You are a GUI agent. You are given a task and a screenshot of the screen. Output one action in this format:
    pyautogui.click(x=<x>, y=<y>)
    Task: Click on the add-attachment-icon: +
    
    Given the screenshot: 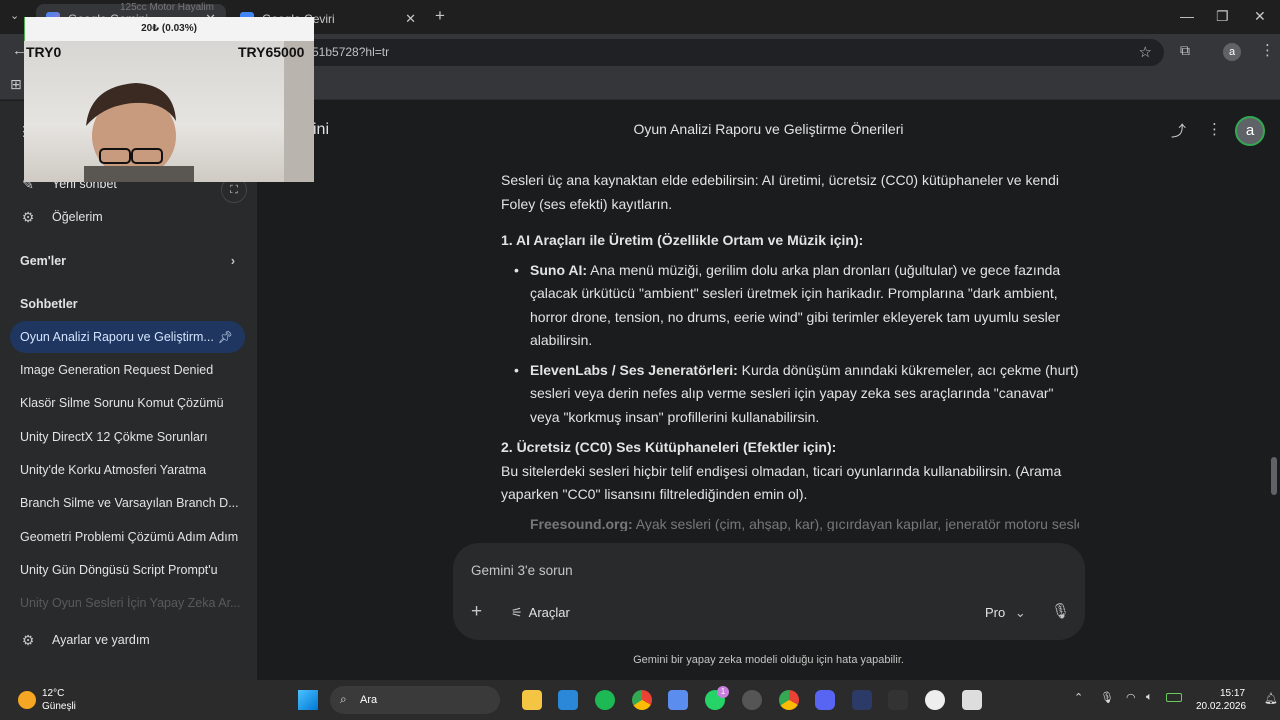 What is the action you would take?
    pyautogui.click(x=476, y=612)
    